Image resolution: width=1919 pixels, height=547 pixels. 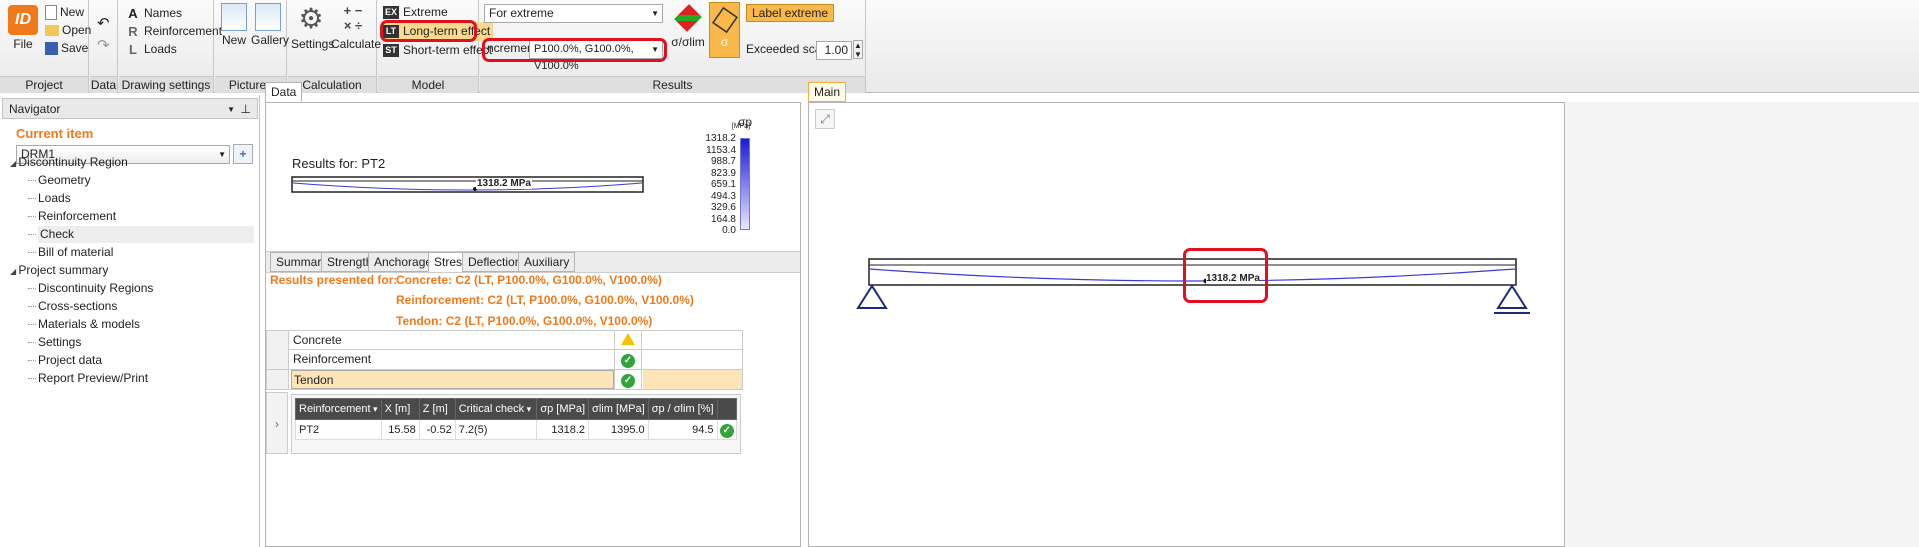 I want to click on drawing-settings-label: Drawing settings, so click(x=166, y=84).